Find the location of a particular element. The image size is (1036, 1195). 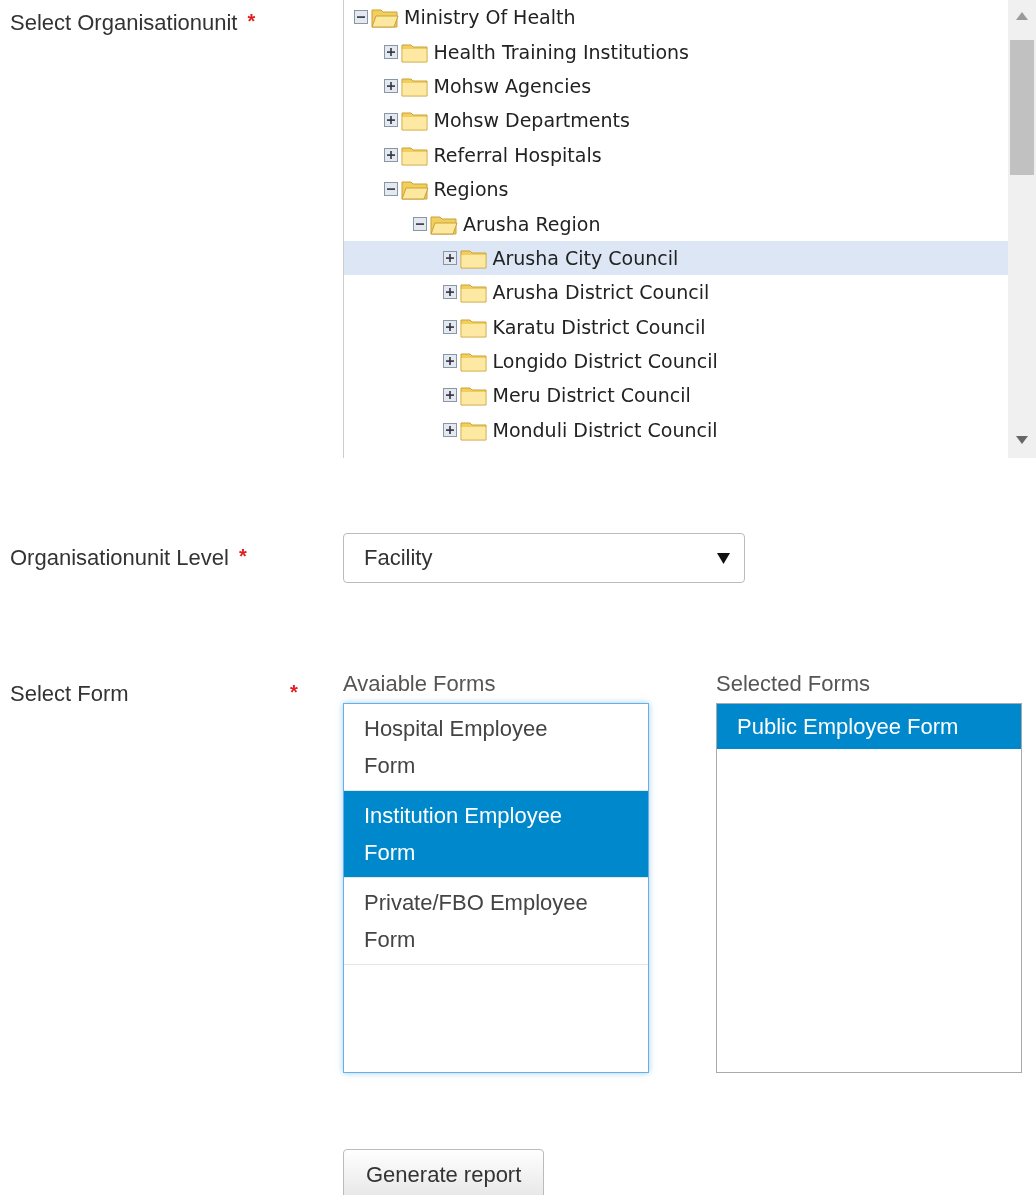

tree-node: Arusha District Council is located at coordinates (676, 292).